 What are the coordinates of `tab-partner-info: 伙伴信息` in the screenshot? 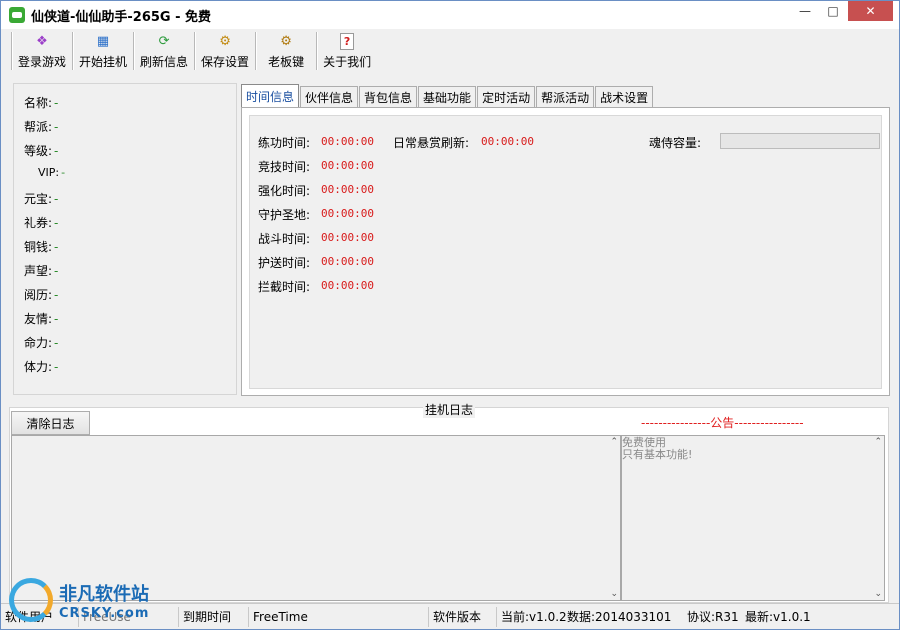 It's located at (329, 96).